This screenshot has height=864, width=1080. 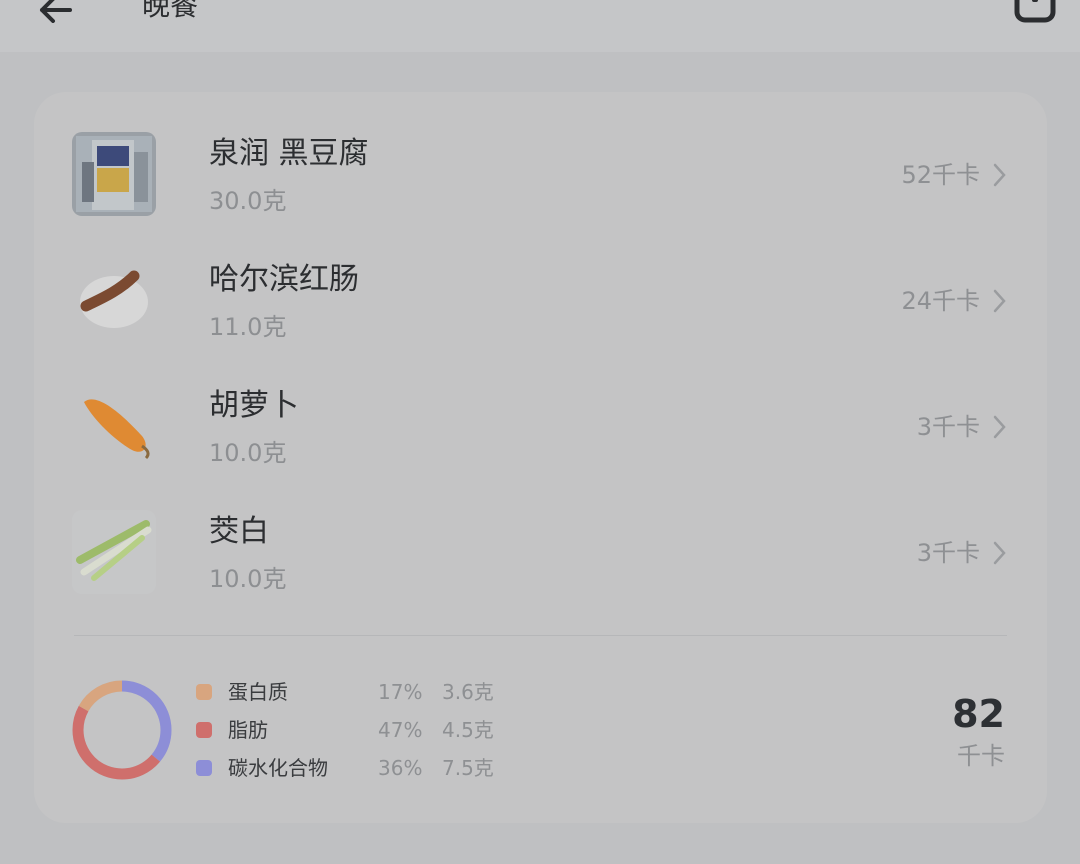 I want to click on water-bamboo-image, so click(x=114, y=552).